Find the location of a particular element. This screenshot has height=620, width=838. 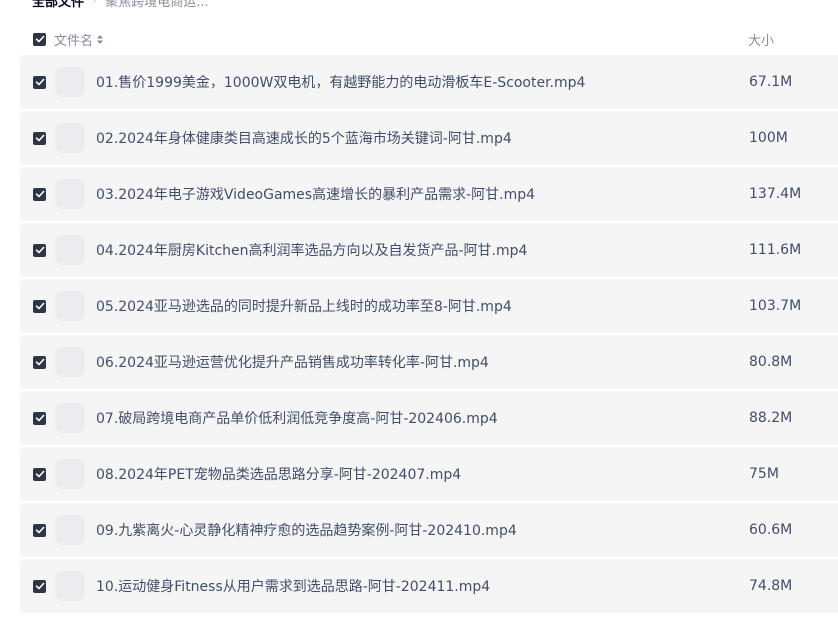

file-name: 05.2024亚马逊选品的同时提升新品上线时的成功率至8-阿甘.mp4 is located at coordinates (304, 306).